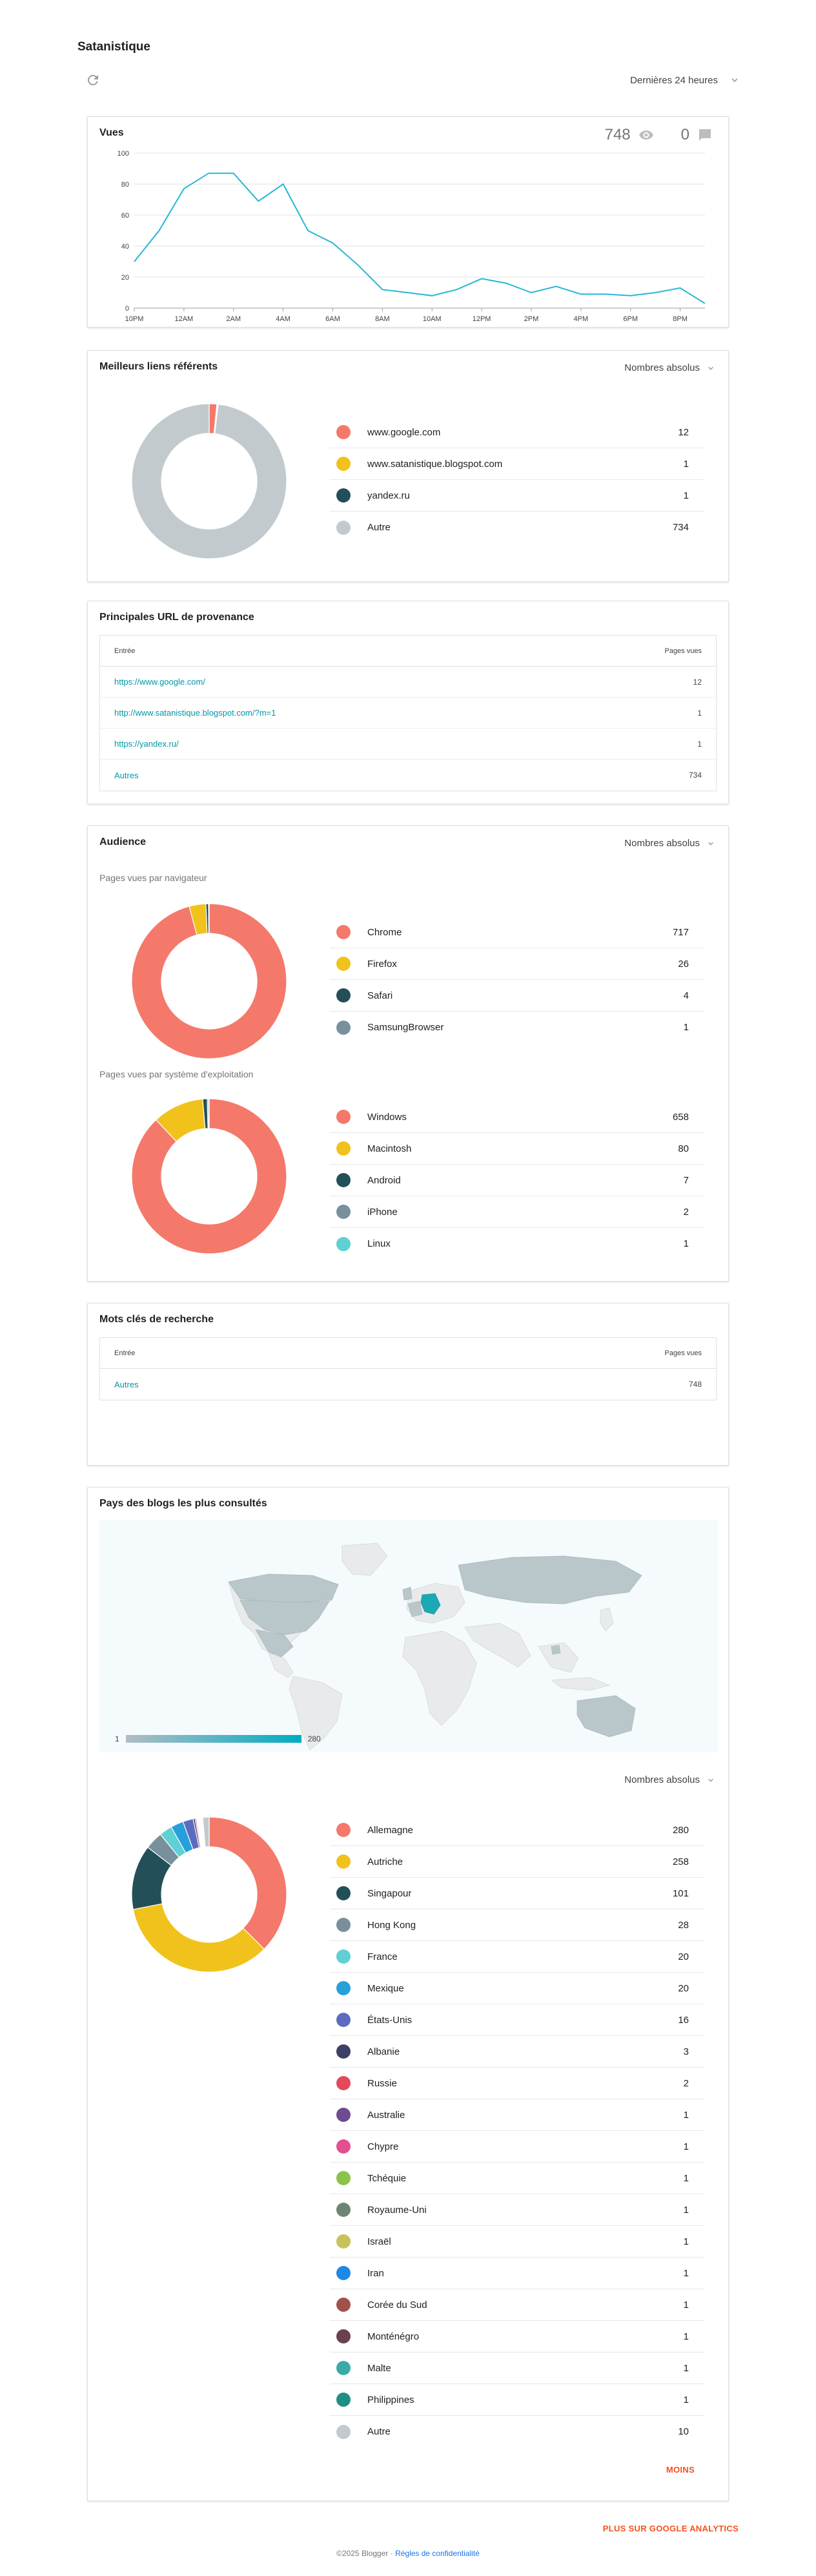 The image size is (816, 2576). I want to click on legend-label: Safari, so click(380, 995).